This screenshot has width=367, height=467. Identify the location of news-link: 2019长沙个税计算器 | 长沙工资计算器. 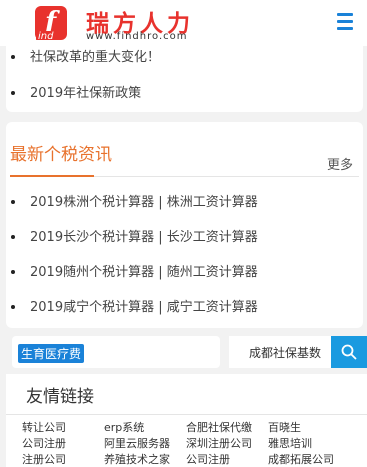
(144, 235).